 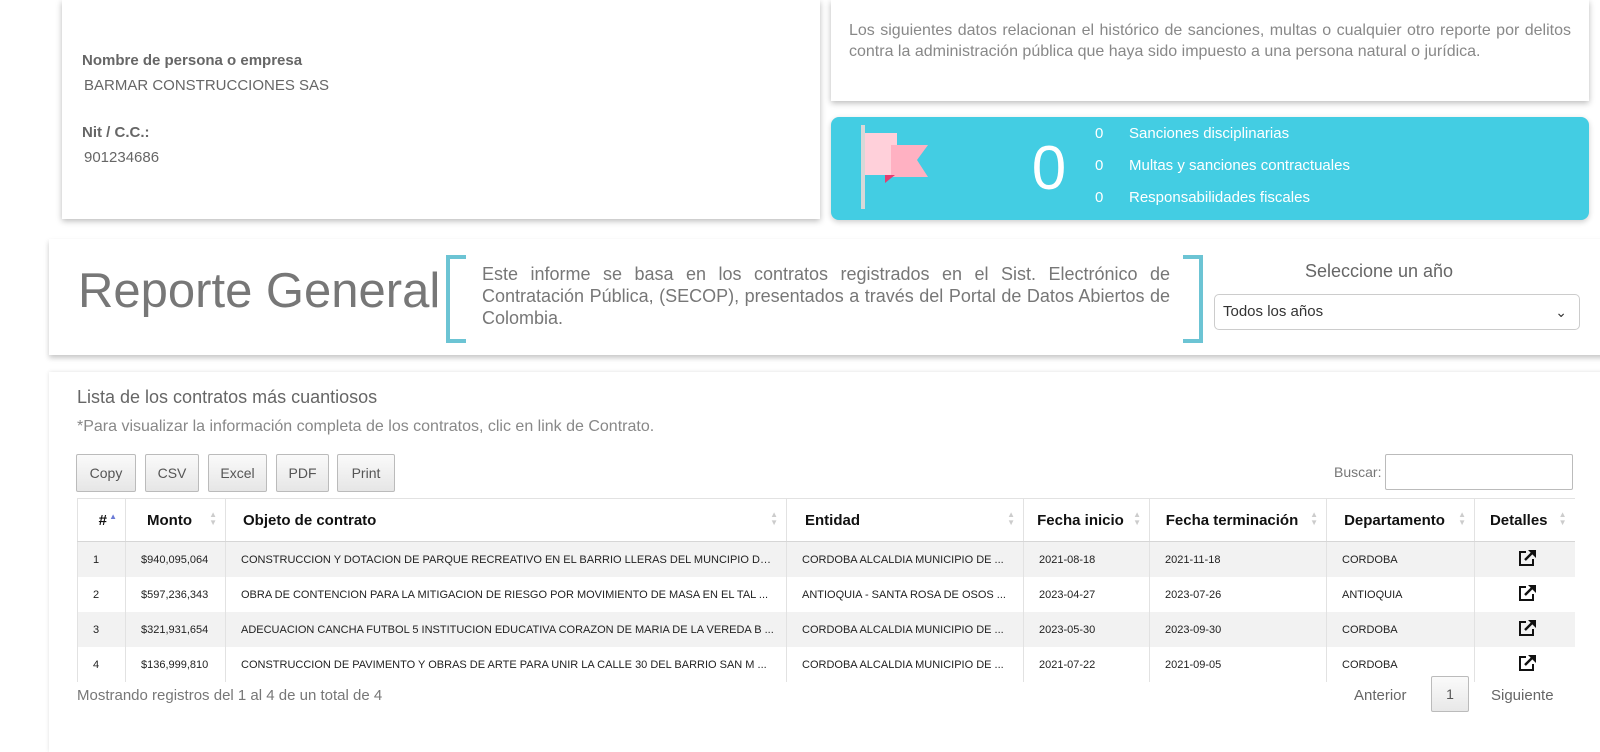 What do you see at coordinates (366, 473) in the screenshot?
I see `print-button: Print` at bounding box center [366, 473].